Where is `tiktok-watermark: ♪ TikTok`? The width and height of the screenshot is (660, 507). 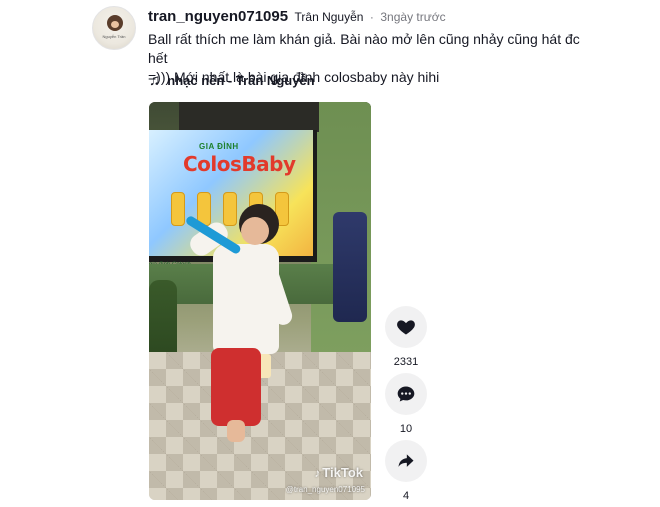 tiktok-watermark: ♪ TikTok is located at coordinates (338, 472).